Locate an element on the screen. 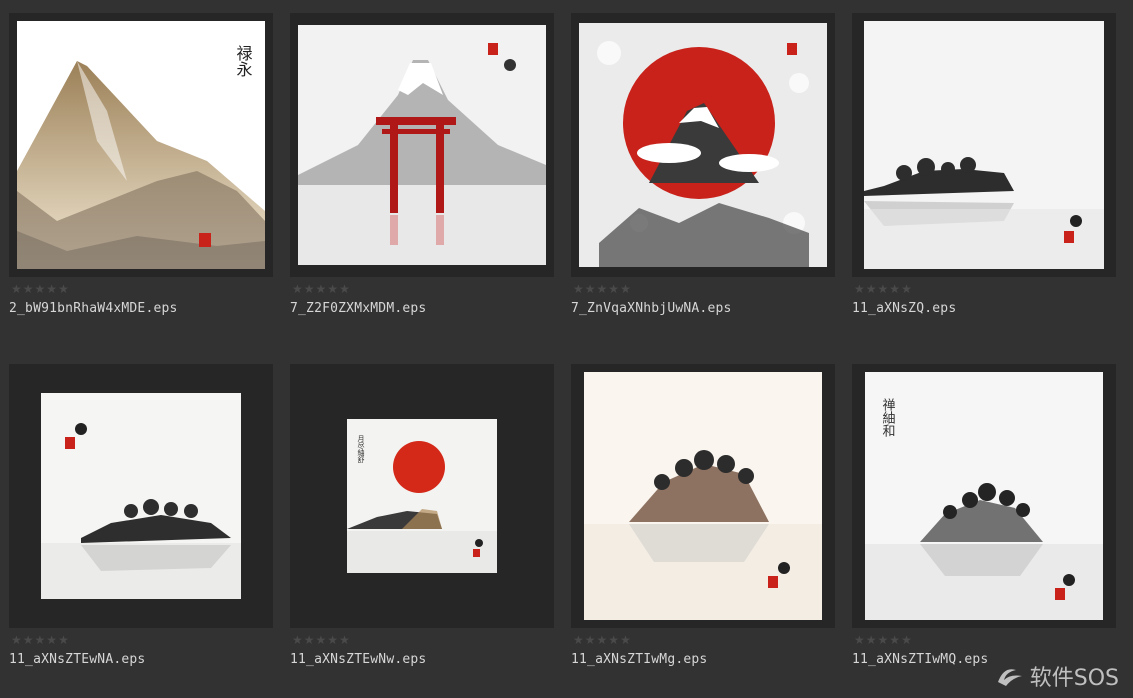  thumbnail-frame: 禄永 is located at coordinates (141, 145).